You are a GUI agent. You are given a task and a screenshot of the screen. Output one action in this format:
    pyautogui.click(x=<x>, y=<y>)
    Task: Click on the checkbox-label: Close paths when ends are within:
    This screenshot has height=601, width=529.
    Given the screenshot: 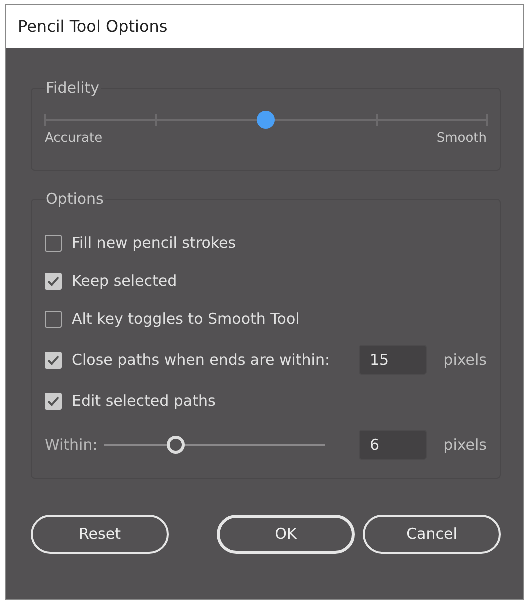 What is the action you would take?
    pyautogui.click(x=201, y=360)
    